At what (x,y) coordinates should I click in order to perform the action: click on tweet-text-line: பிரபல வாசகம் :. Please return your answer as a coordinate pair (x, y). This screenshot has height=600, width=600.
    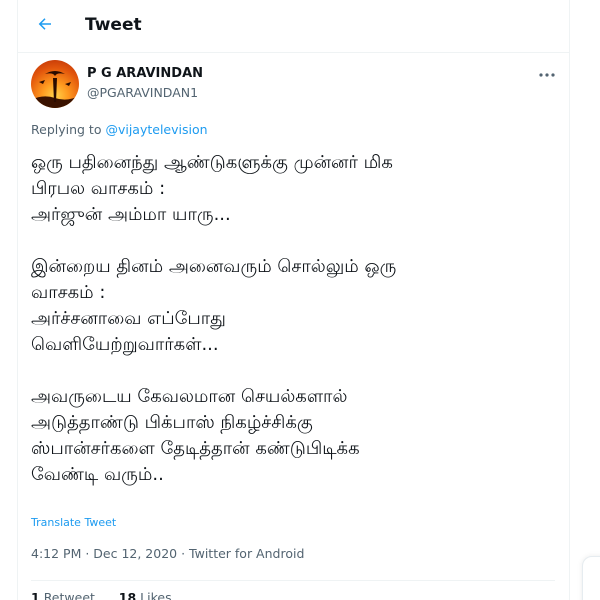
    Looking at the image, I should click on (98, 188).